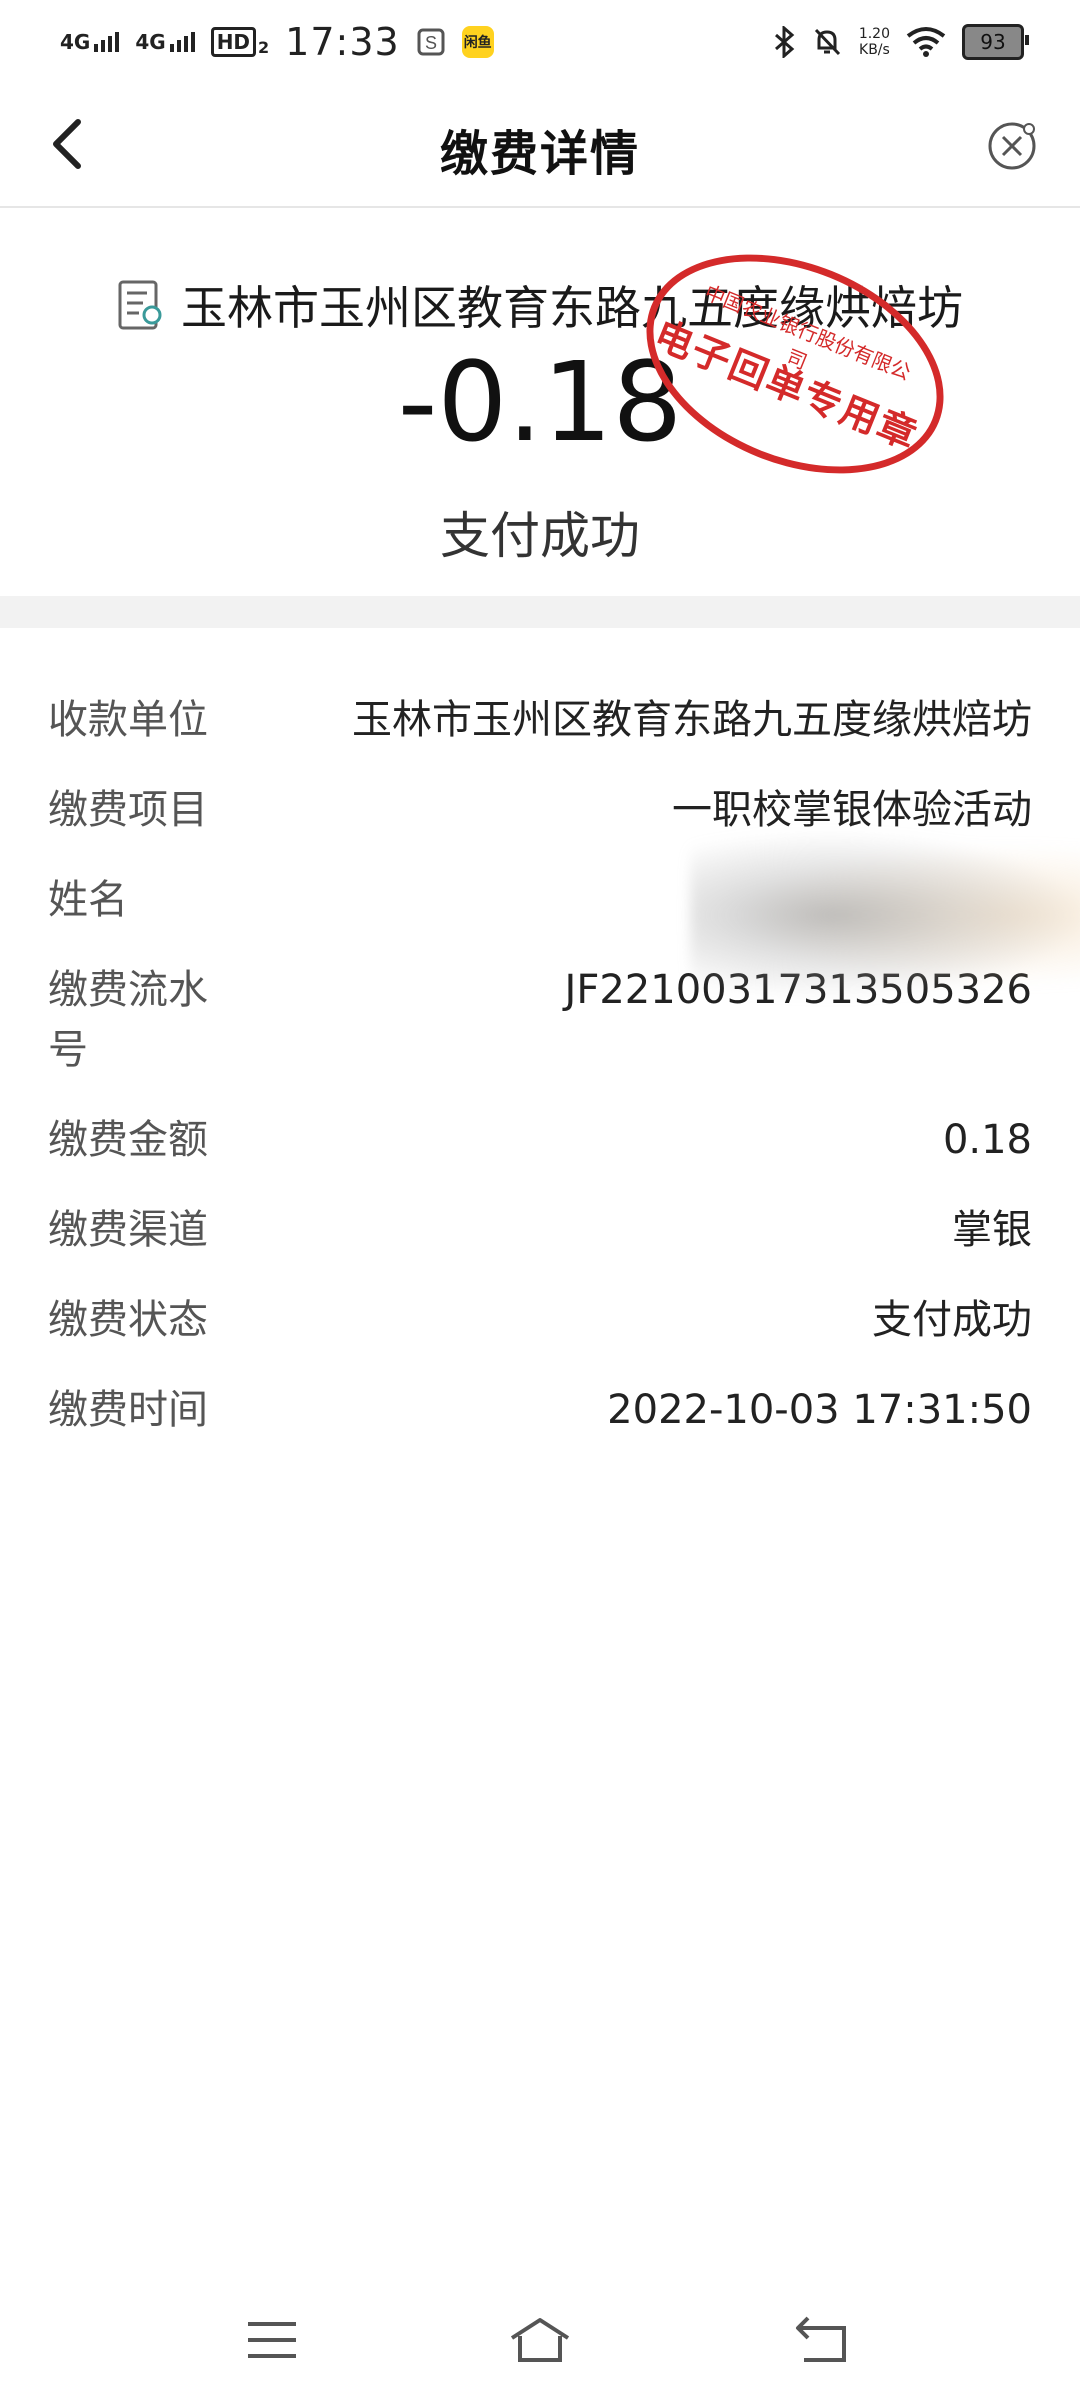 This screenshot has height=2408, width=1080. I want to click on detail-value: 玉林市玉州区教育东路九五度缘烘焙坊, so click(692, 720).